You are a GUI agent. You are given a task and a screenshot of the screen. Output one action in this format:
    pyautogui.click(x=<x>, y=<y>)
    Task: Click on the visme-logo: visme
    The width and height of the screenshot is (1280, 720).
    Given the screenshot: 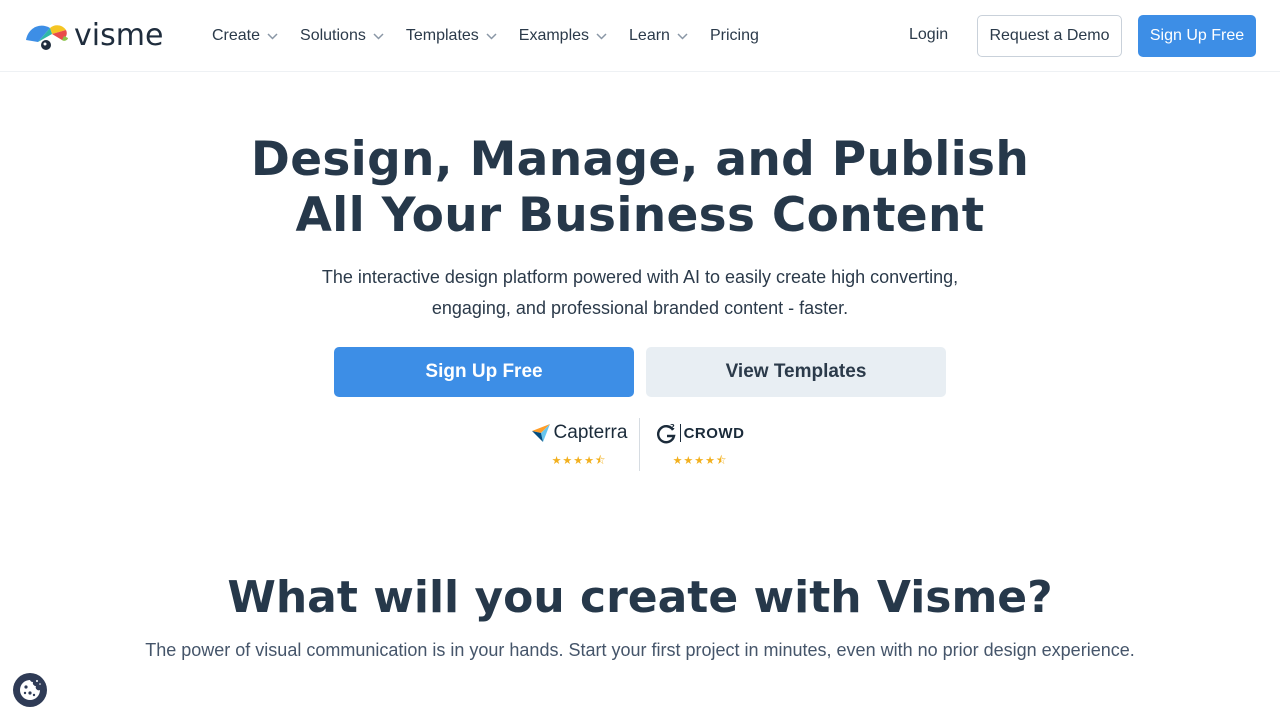 What is the action you would take?
    pyautogui.click(x=93, y=36)
    